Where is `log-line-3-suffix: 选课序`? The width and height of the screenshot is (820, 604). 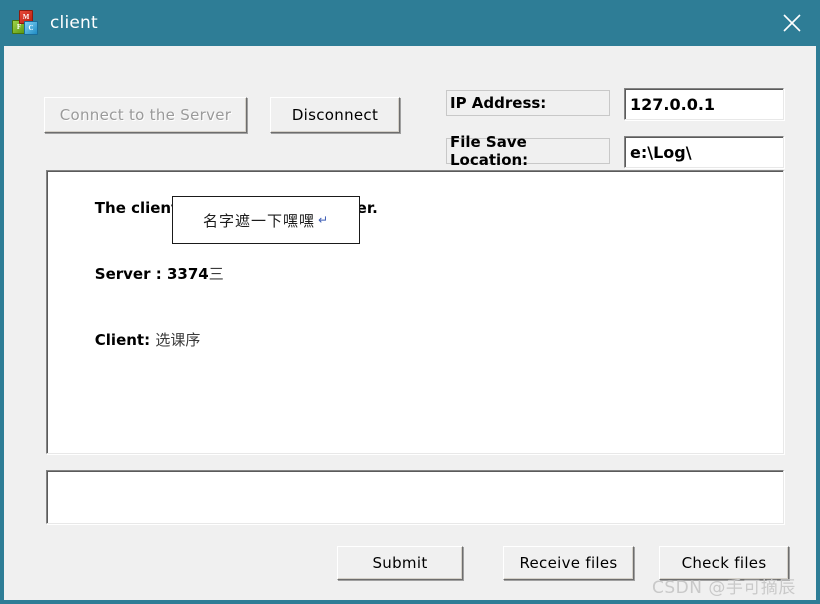
log-line-3-suffix: 选课序 is located at coordinates (178, 340).